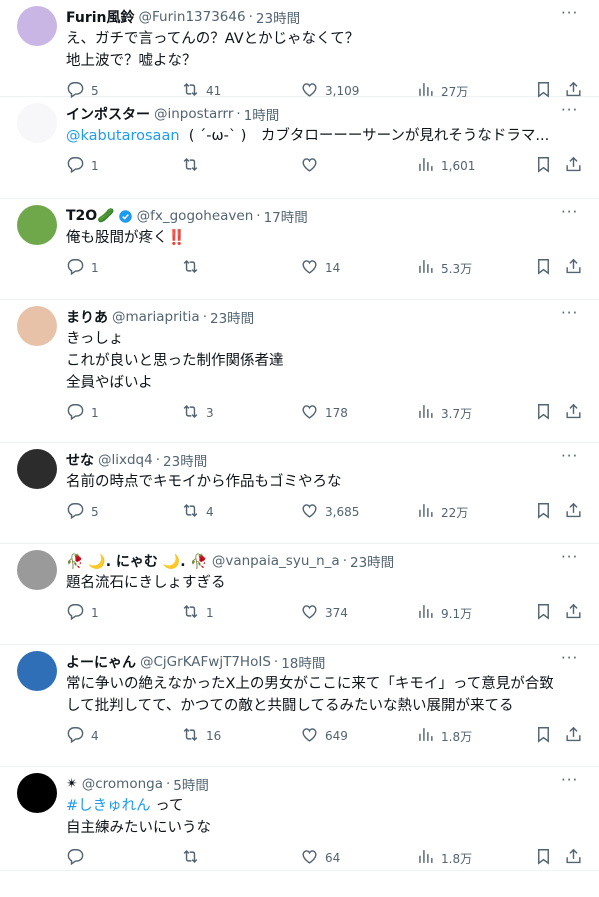  What do you see at coordinates (303, 662) in the screenshot?
I see `timestamp: 18時間` at bounding box center [303, 662].